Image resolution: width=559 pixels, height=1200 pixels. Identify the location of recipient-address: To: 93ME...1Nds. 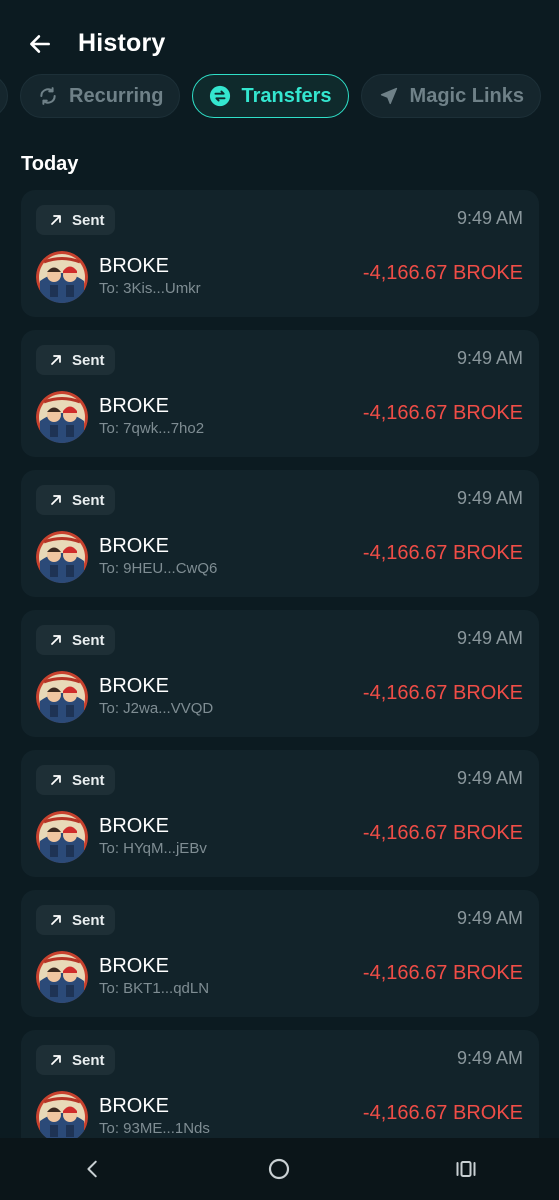
(154, 1128).